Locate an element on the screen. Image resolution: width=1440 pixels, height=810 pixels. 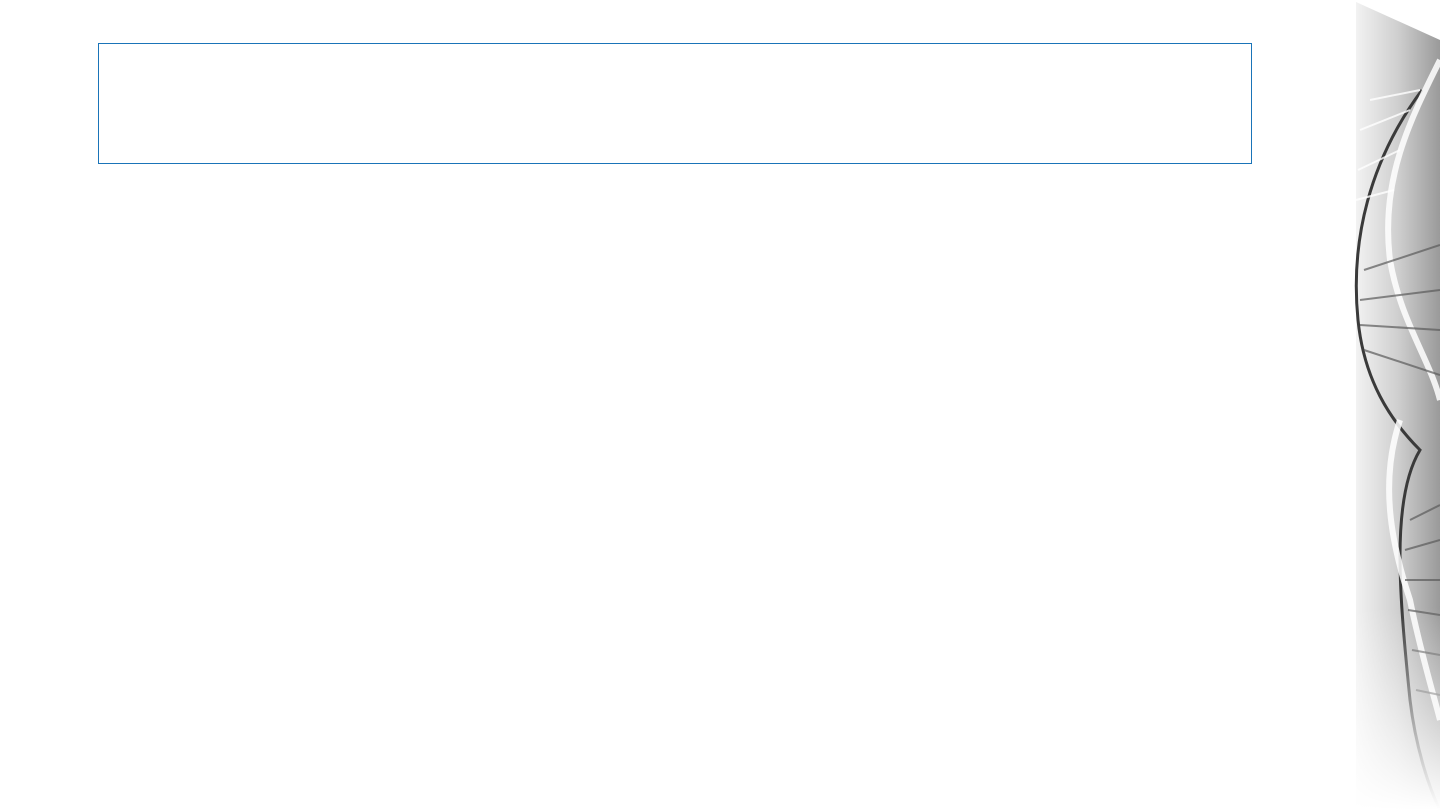
dna-helix-icon is located at coordinates (1395, 405).